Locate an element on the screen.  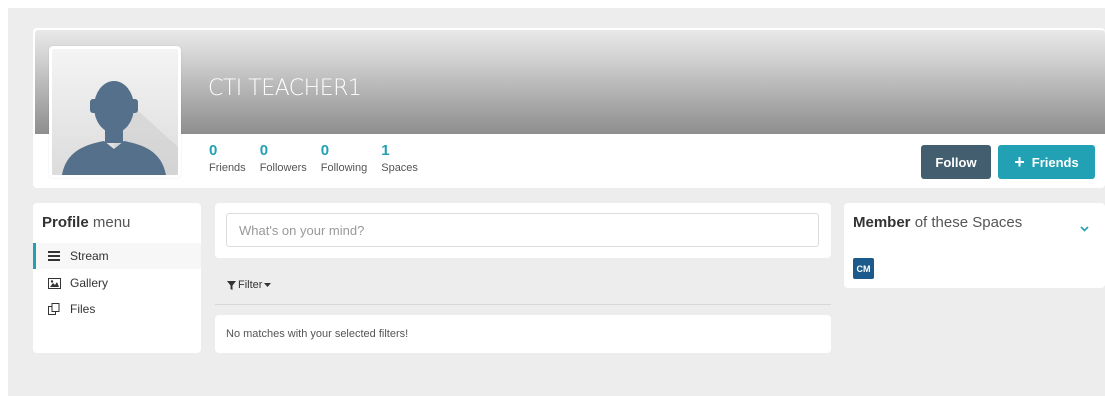
avatar is located at coordinates (115, 112).